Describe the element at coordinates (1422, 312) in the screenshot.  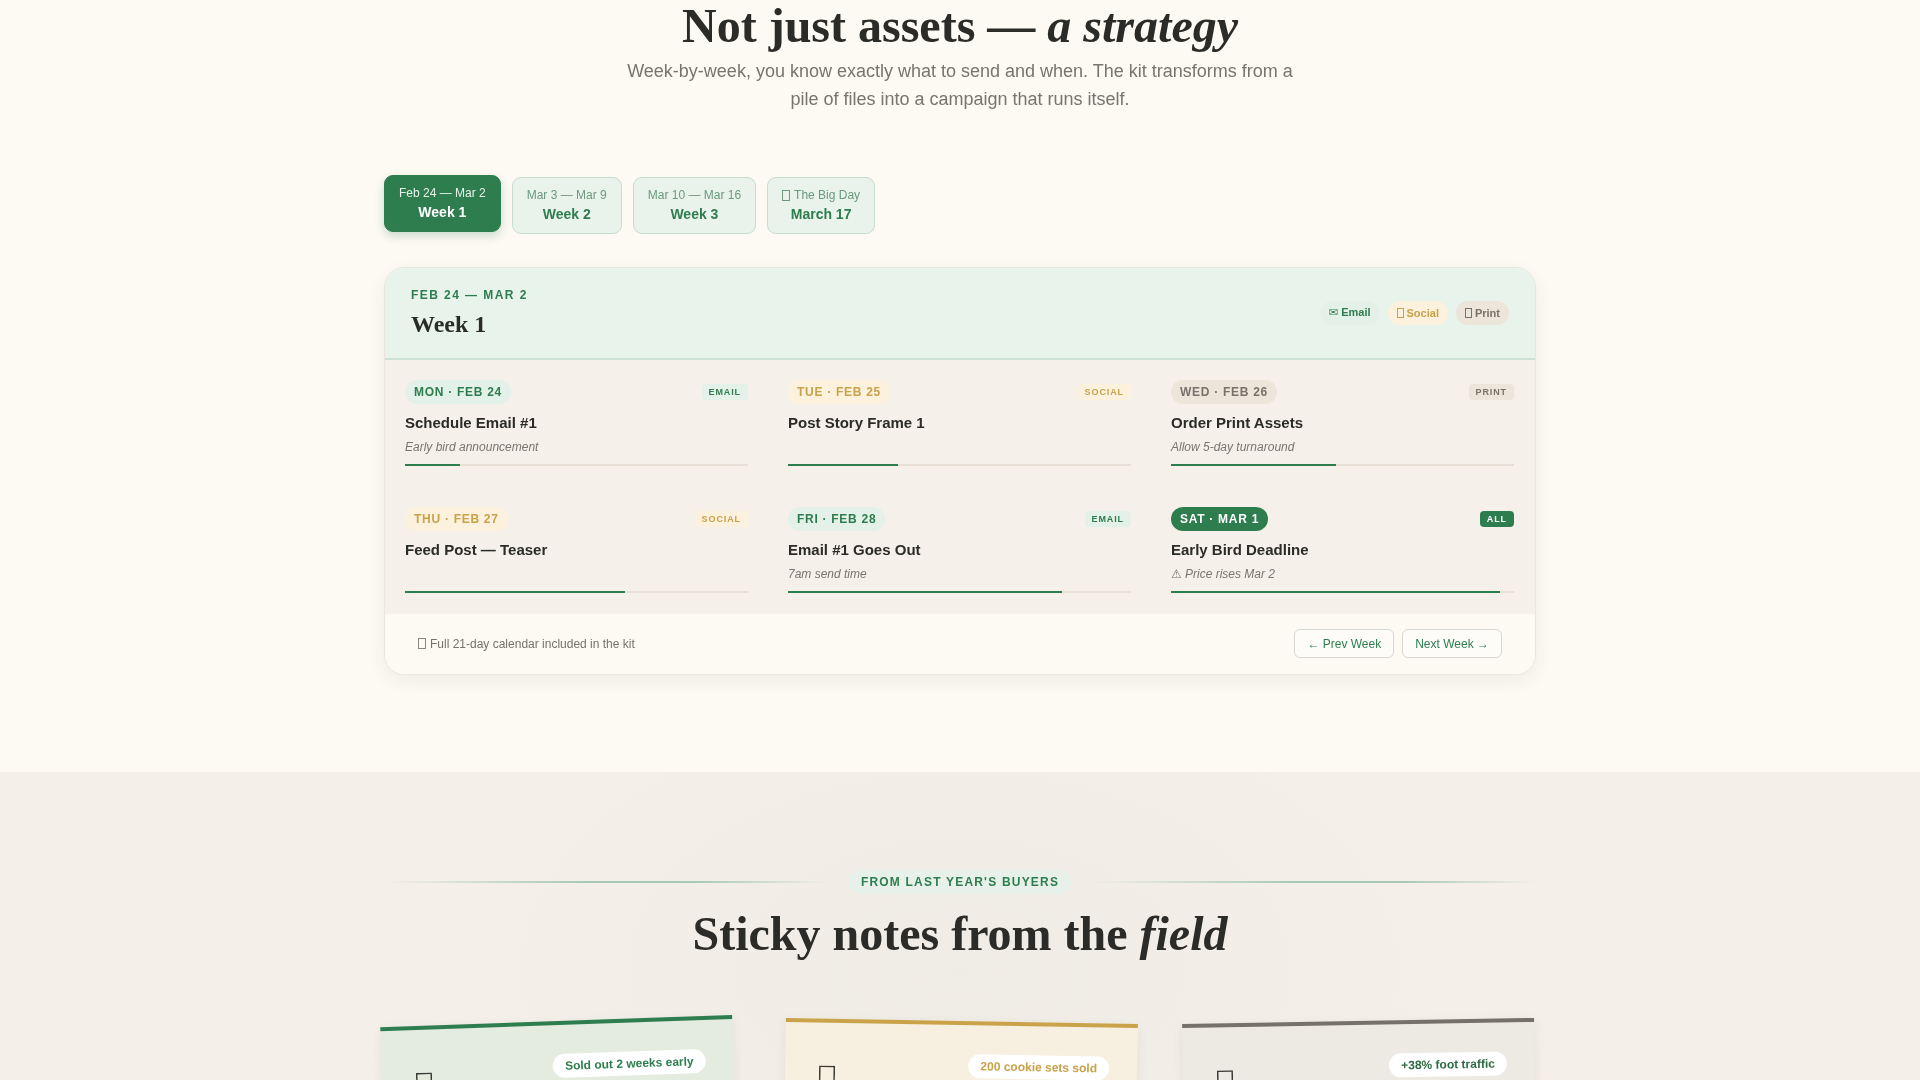
I see `legend-label: Social` at that location.